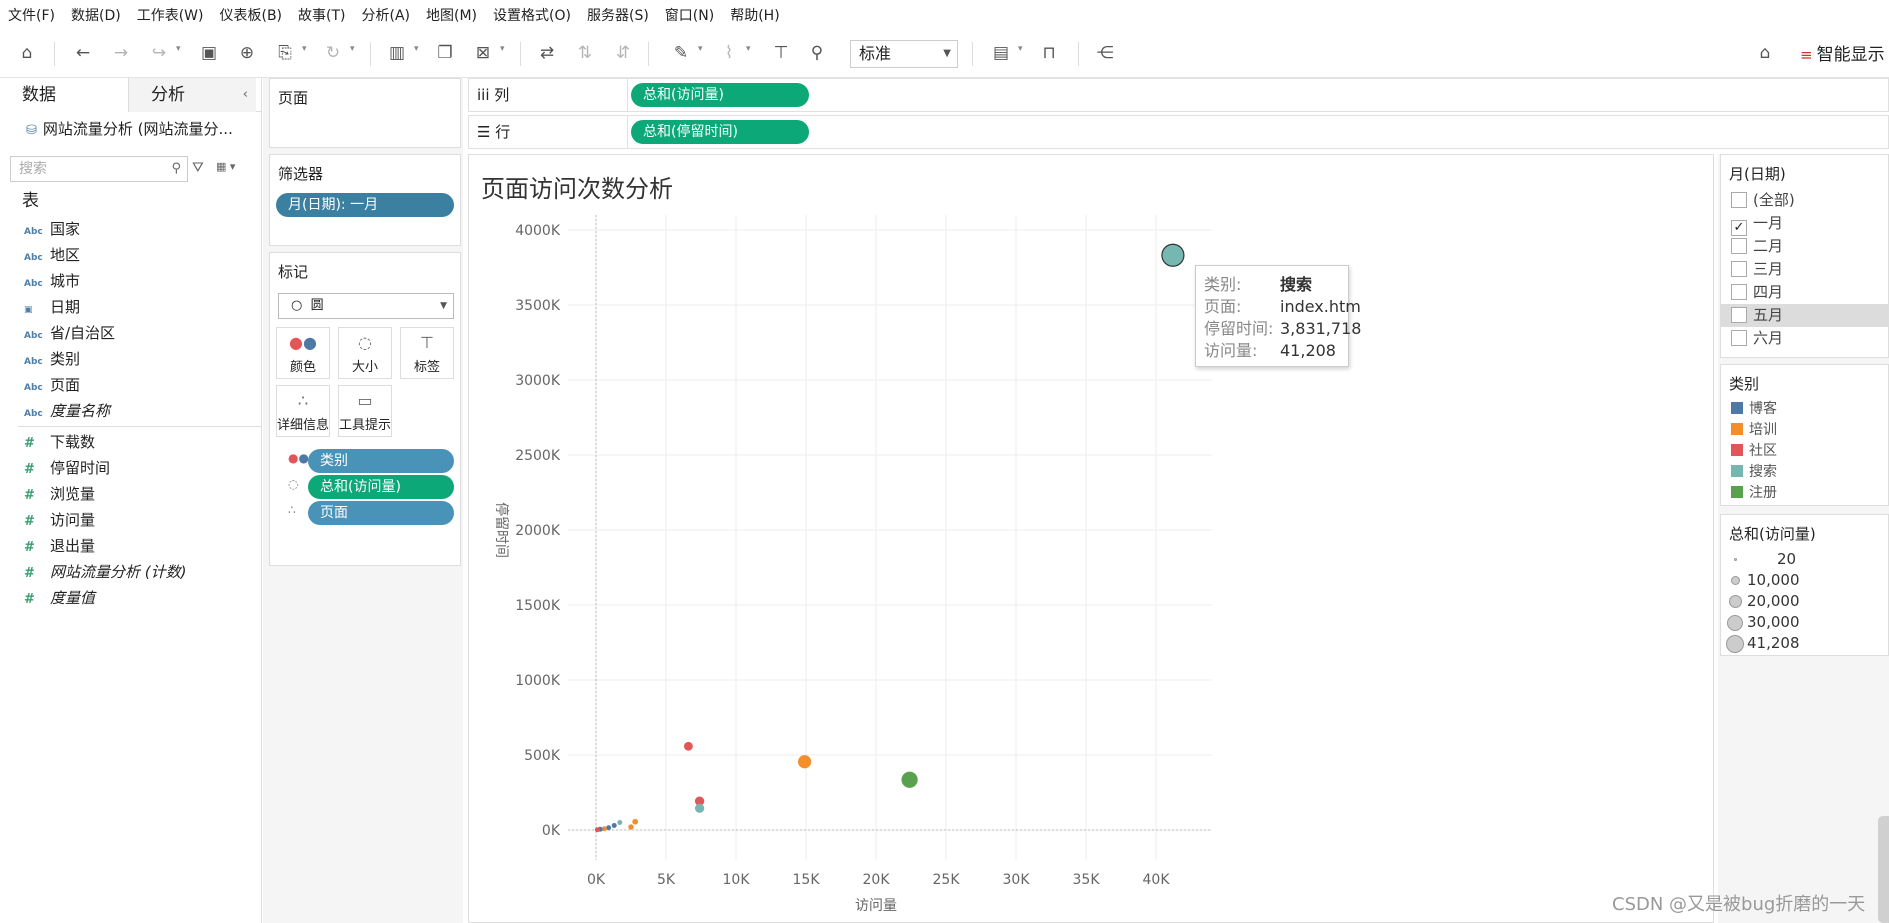 The image size is (1889, 923). I want to click on replay-dropdown-icon: ▾, so click(178, 49).